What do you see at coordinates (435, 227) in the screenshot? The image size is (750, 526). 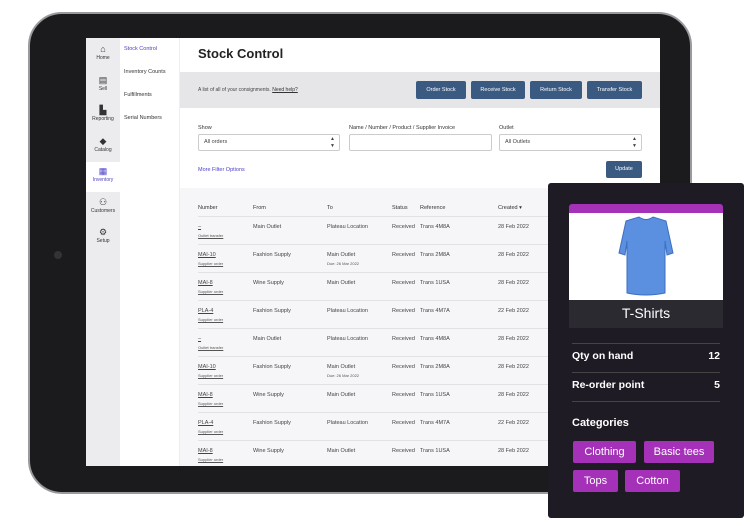 I see `reference-cell: Trans 4M8A` at bounding box center [435, 227].